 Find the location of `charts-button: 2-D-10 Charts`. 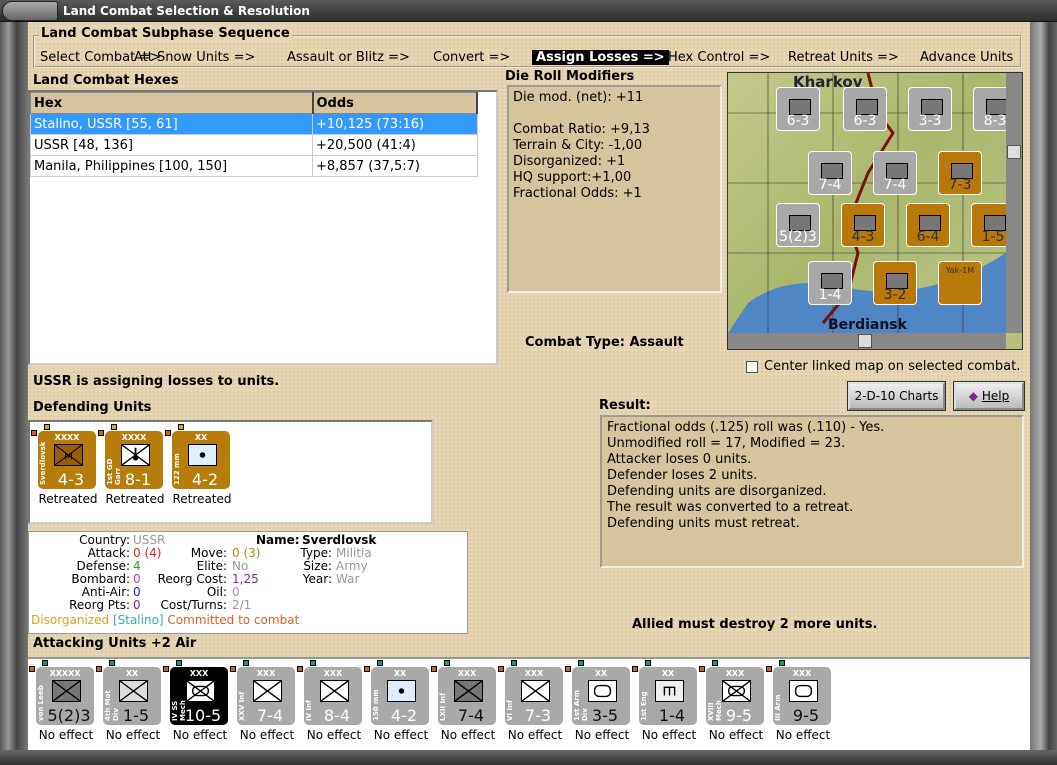

charts-button: 2-D-10 Charts is located at coordinates (896, 396).